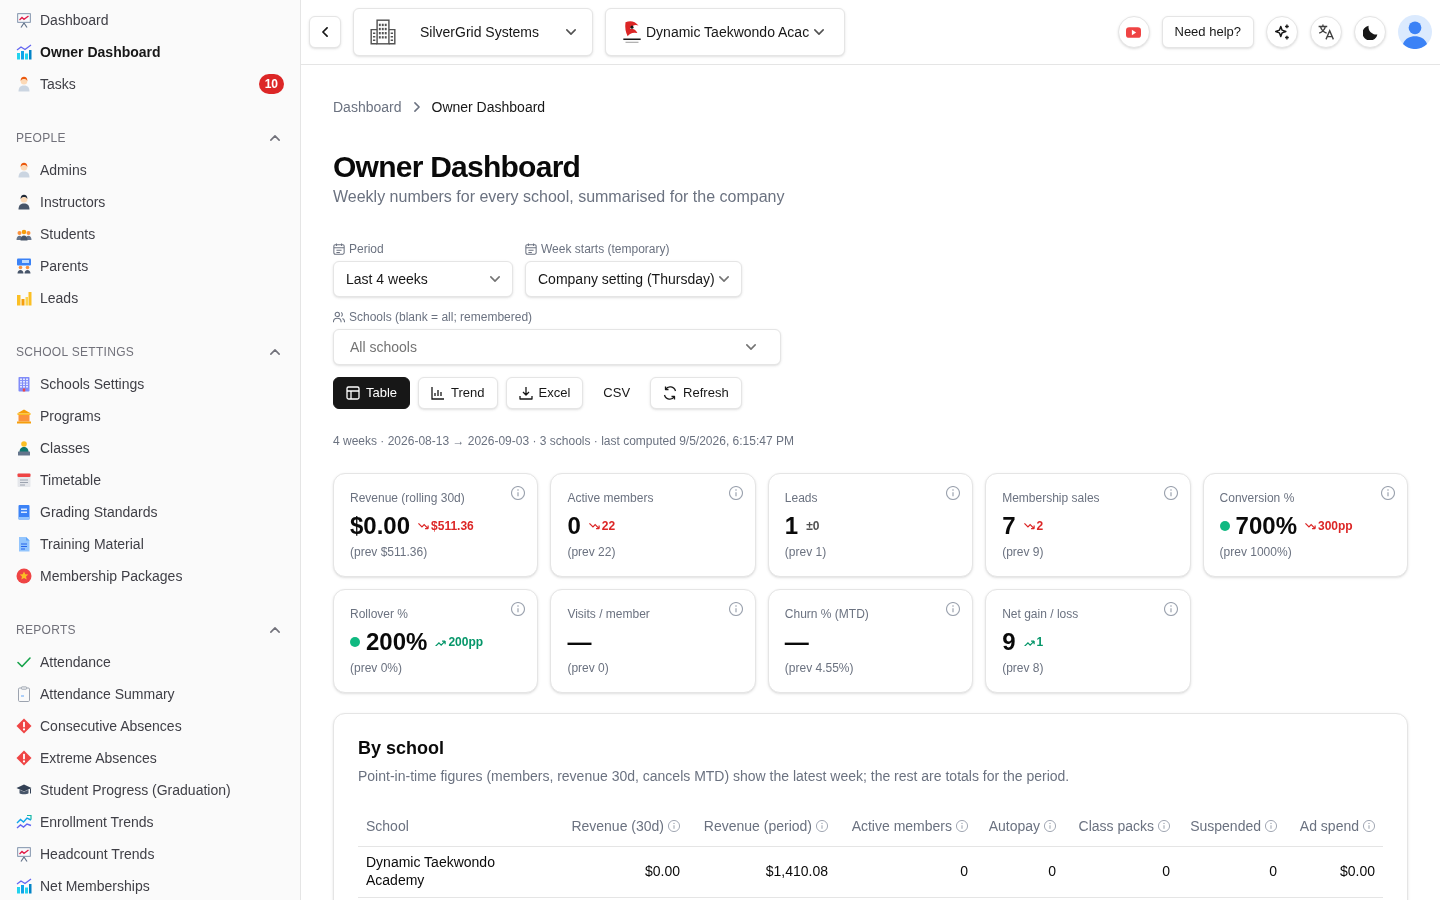 This screenshot has width=1440, height=900. I want to click on chevron-right-icon, so click(416, 107).